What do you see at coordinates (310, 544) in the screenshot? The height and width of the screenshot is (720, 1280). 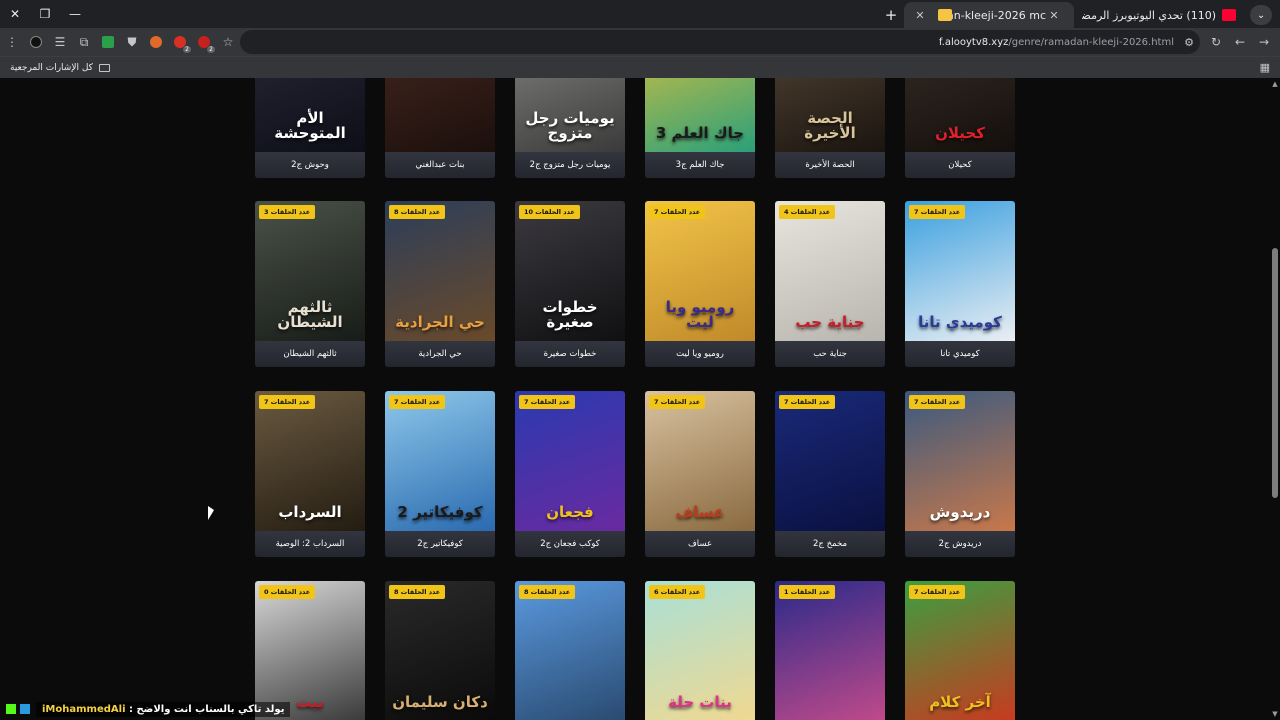 I see `series-title: السرداب 2: الوصية` at bounding box center [310, 544].